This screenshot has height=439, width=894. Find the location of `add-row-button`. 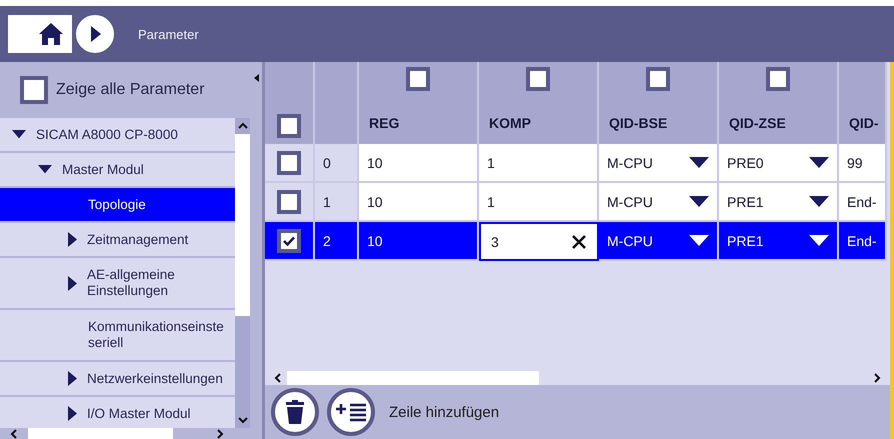

add-row-button is located at coordinates (351, 412).